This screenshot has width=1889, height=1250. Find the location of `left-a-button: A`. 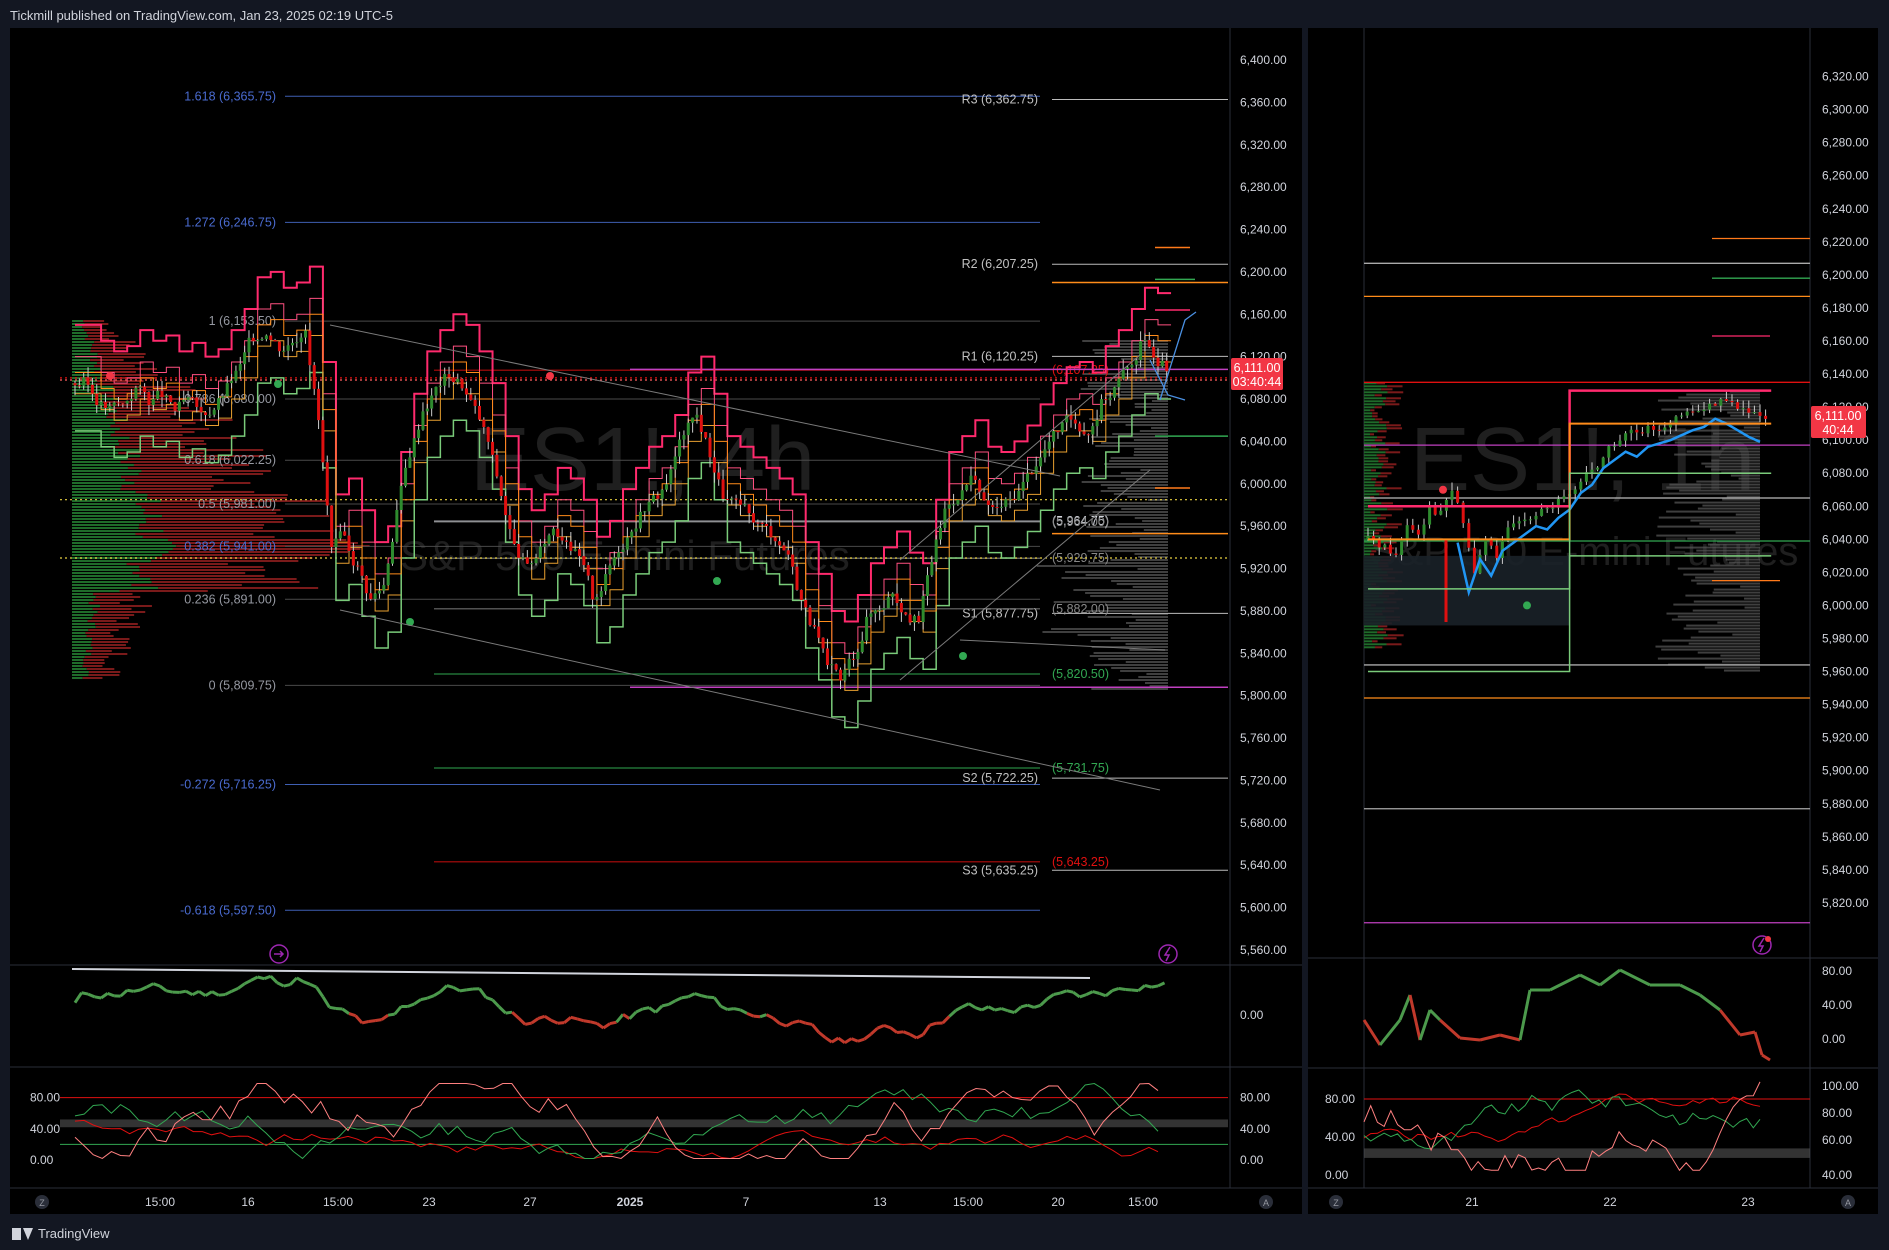

left-a-button: A is located at coordinates (1266, 1202).